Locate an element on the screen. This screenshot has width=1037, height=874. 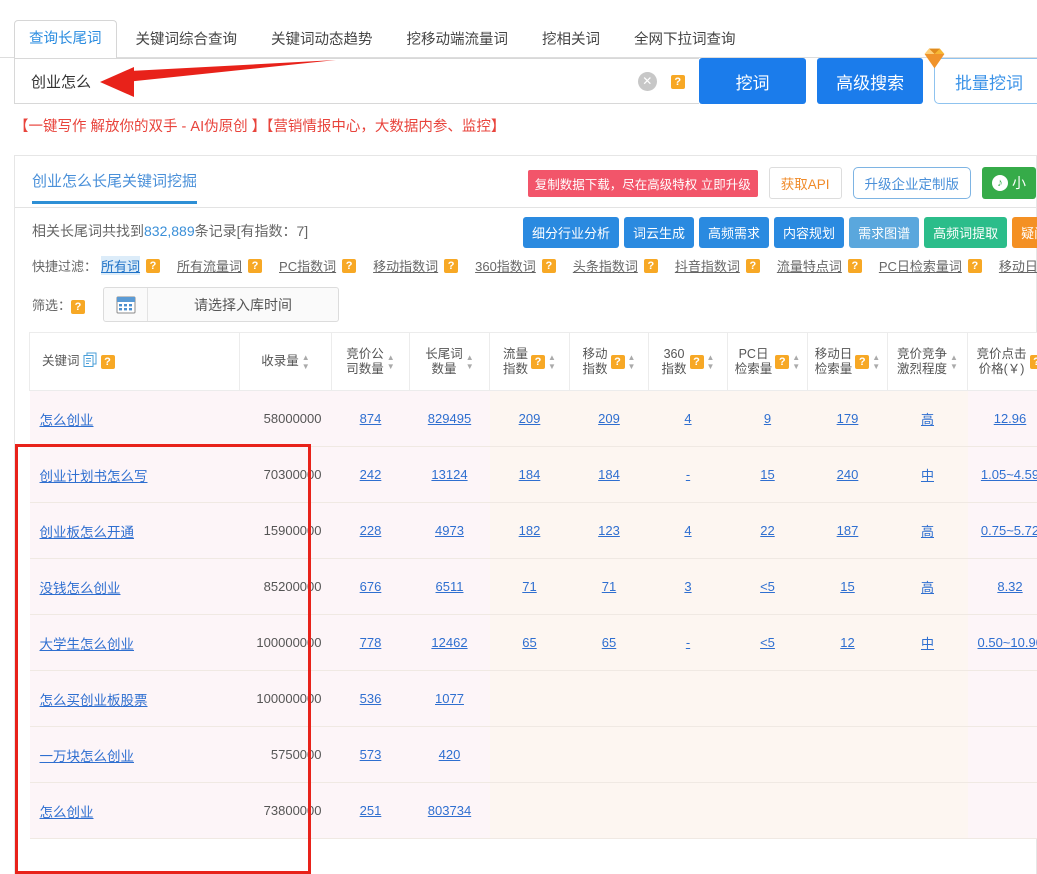
keyword-link: 一万块怎么创业 is located at coordinates (87, 756).